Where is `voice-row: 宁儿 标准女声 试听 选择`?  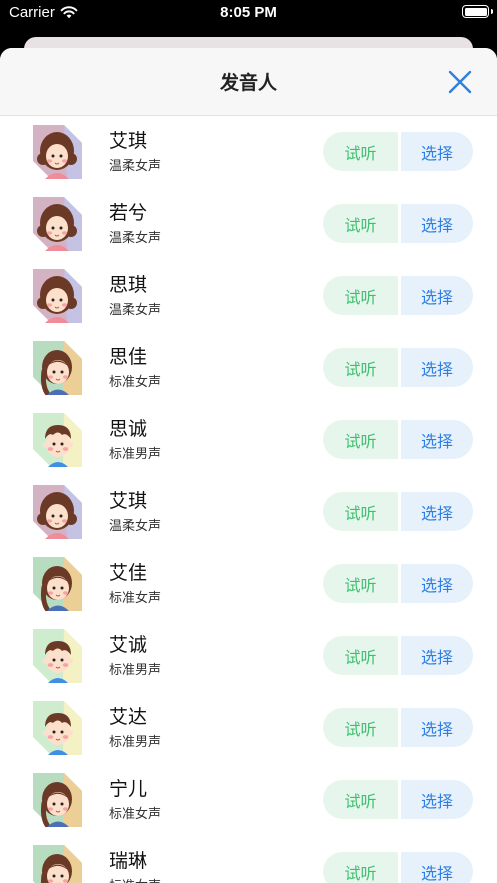
voice-row: 宁儿 标准女声 试听 选择 is located at coordinates (248, 801).